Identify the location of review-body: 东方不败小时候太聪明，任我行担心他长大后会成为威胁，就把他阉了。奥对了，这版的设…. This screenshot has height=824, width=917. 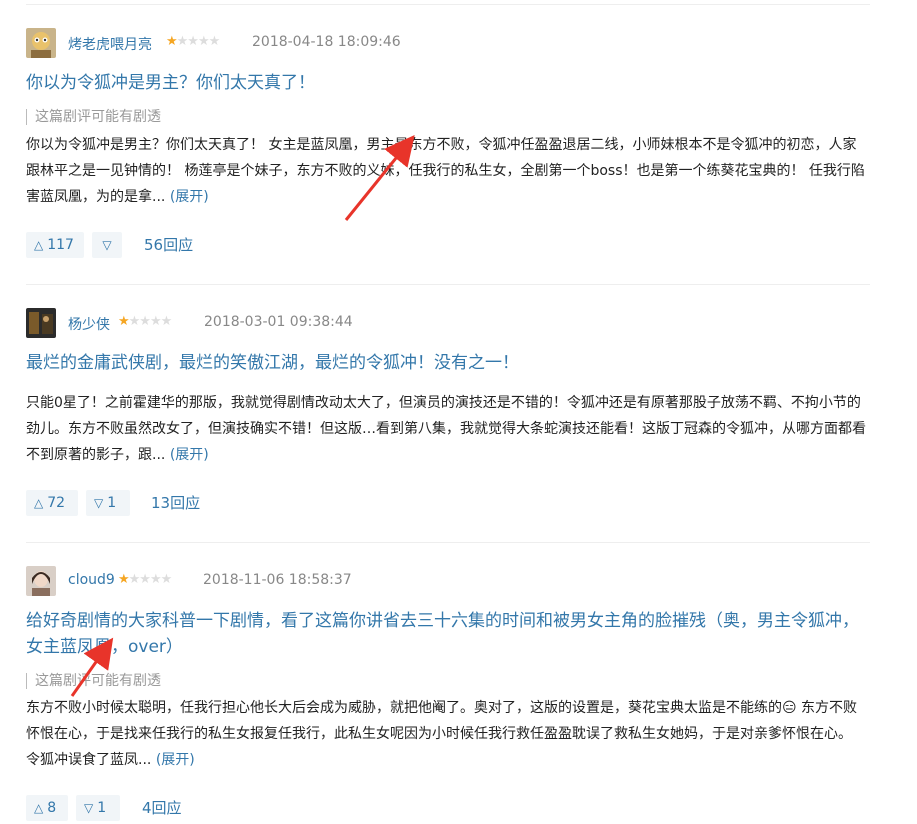
(448, 734).